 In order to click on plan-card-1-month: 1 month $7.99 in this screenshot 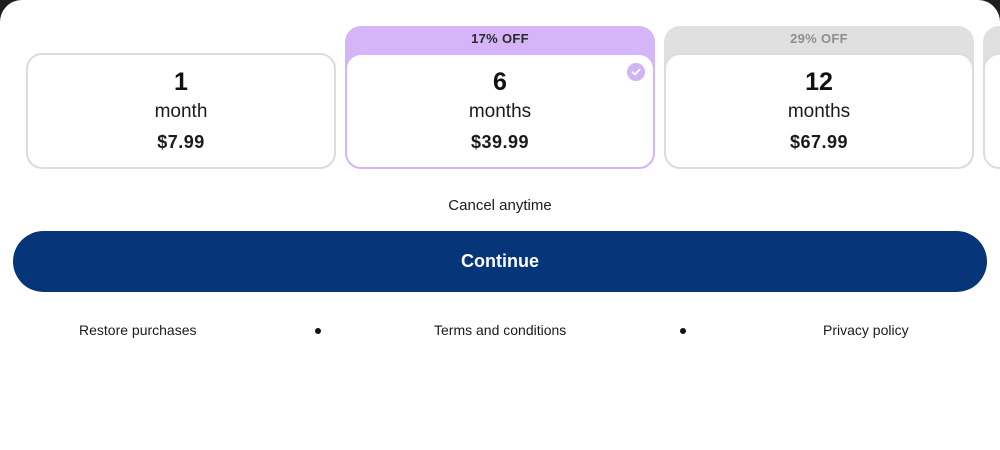, I will do `click(181, 111)`.